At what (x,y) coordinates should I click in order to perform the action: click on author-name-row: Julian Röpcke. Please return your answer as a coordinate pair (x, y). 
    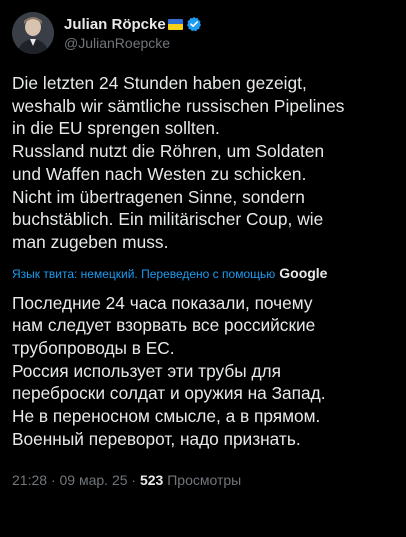
    Looking at the image, I should click on (133, 24).